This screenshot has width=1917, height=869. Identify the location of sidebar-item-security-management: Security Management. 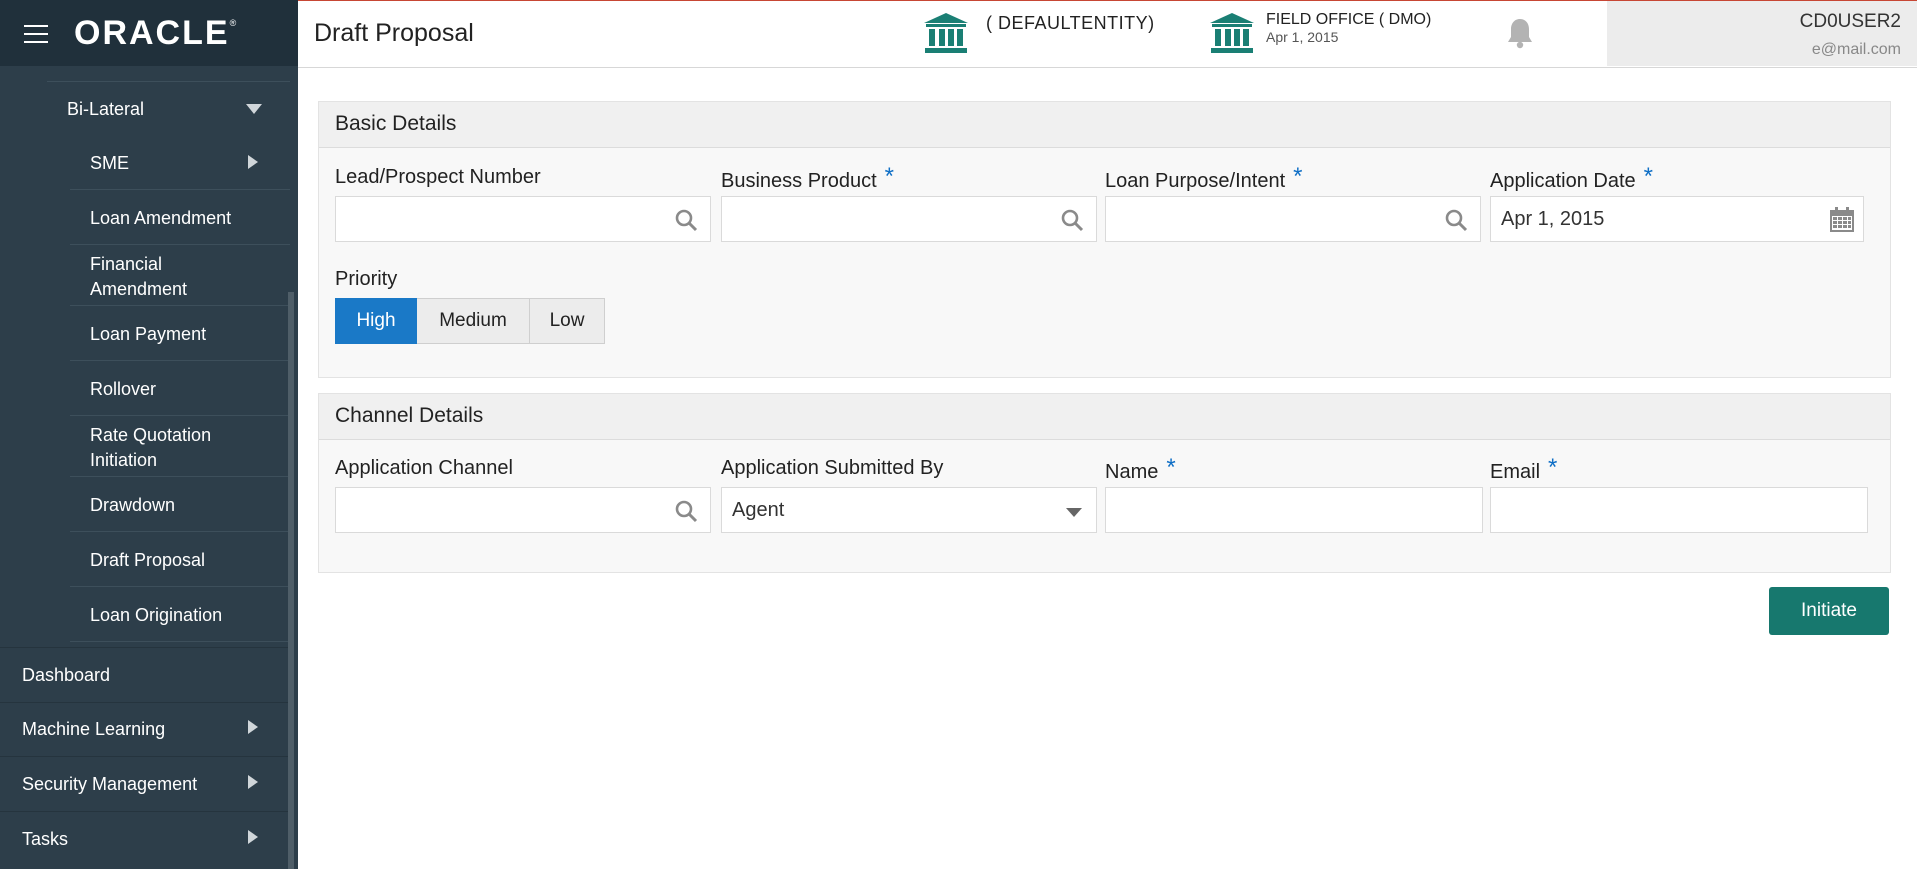
(145, 784).